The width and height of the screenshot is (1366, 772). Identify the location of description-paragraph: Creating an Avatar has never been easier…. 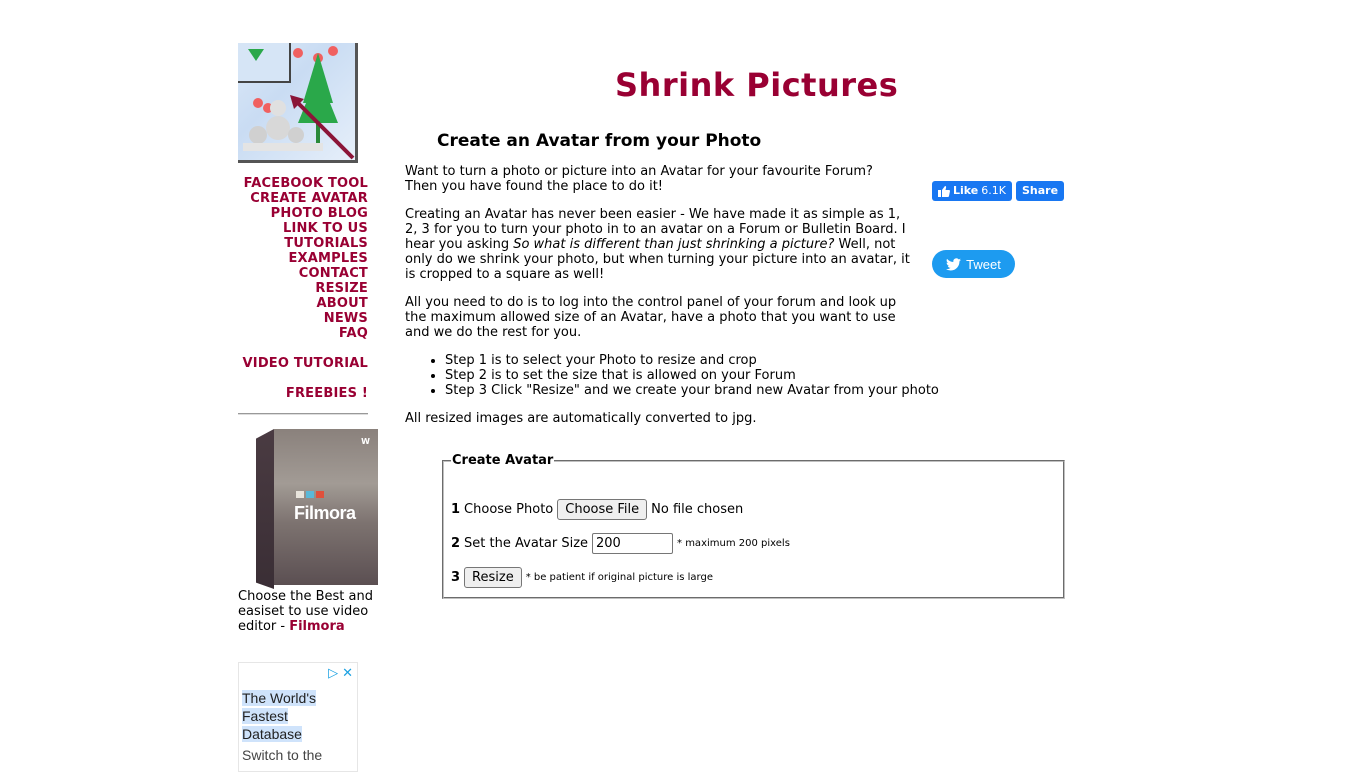
(660, 244).